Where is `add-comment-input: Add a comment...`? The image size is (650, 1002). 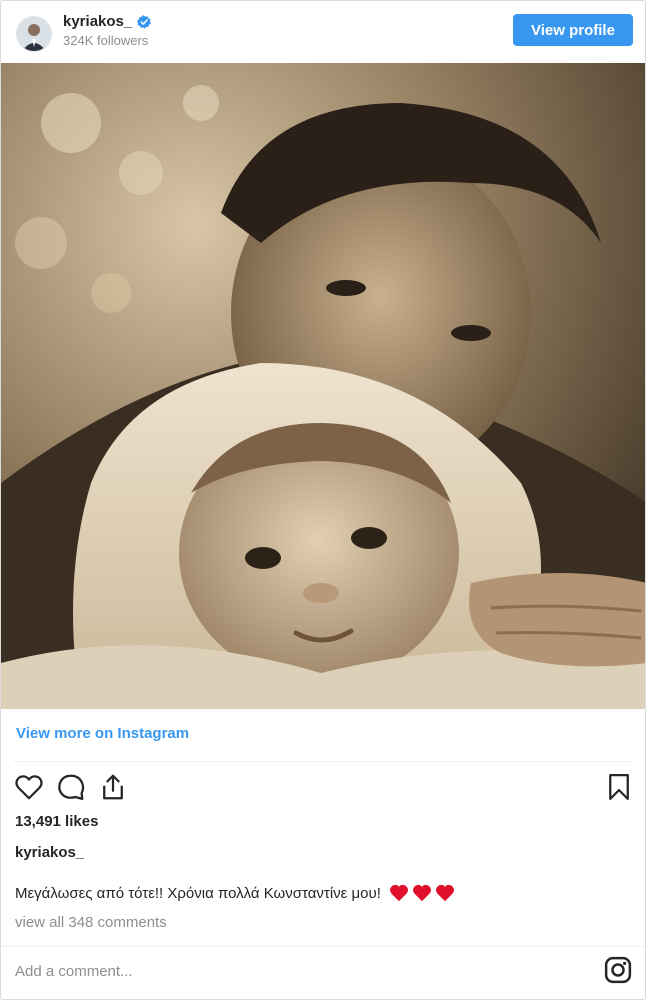 add-comment-input: Add a comment... is located at coordinates (74, 971).